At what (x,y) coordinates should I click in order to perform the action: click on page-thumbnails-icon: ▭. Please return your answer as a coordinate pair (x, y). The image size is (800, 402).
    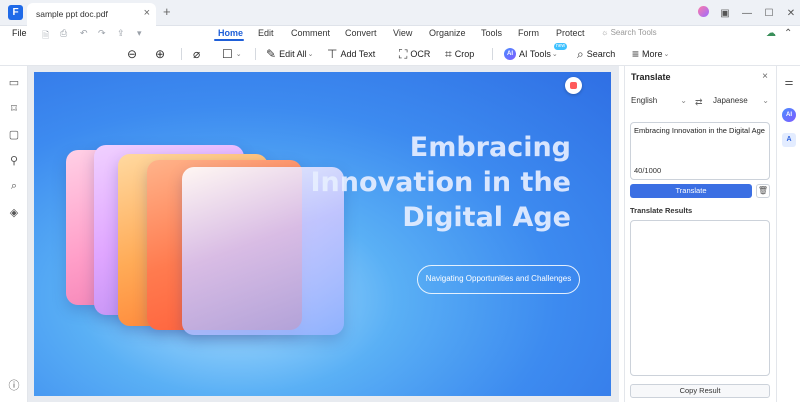
    Looking at the image, I should click on (14, 82).